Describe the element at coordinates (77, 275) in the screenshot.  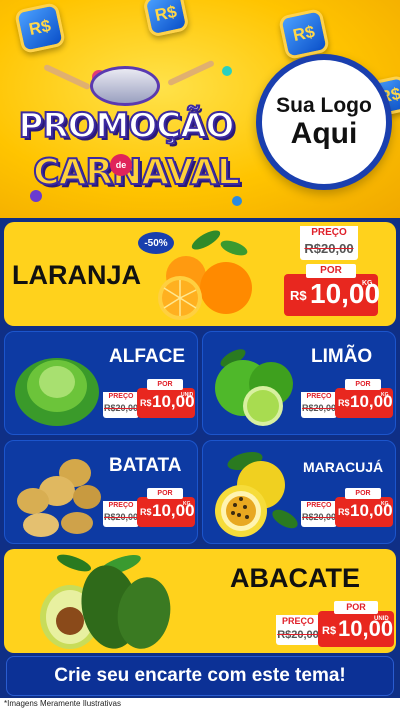
I see `product-name: LARANJA` at that location.